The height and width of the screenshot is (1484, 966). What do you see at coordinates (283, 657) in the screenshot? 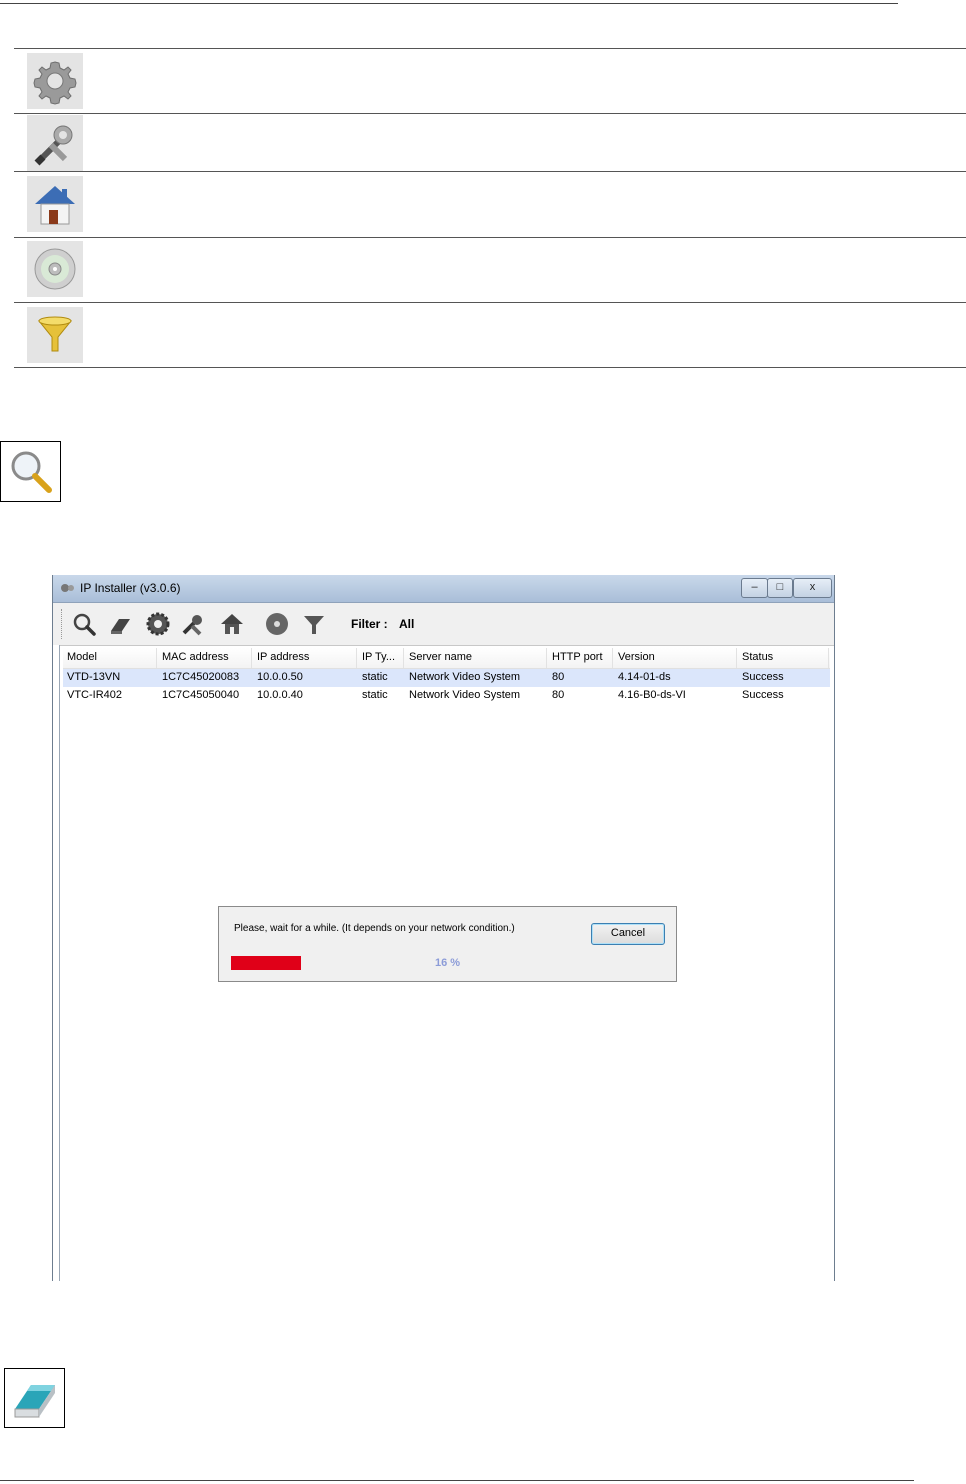
I see `column-header: IP address` at bounding box center [283, 657].